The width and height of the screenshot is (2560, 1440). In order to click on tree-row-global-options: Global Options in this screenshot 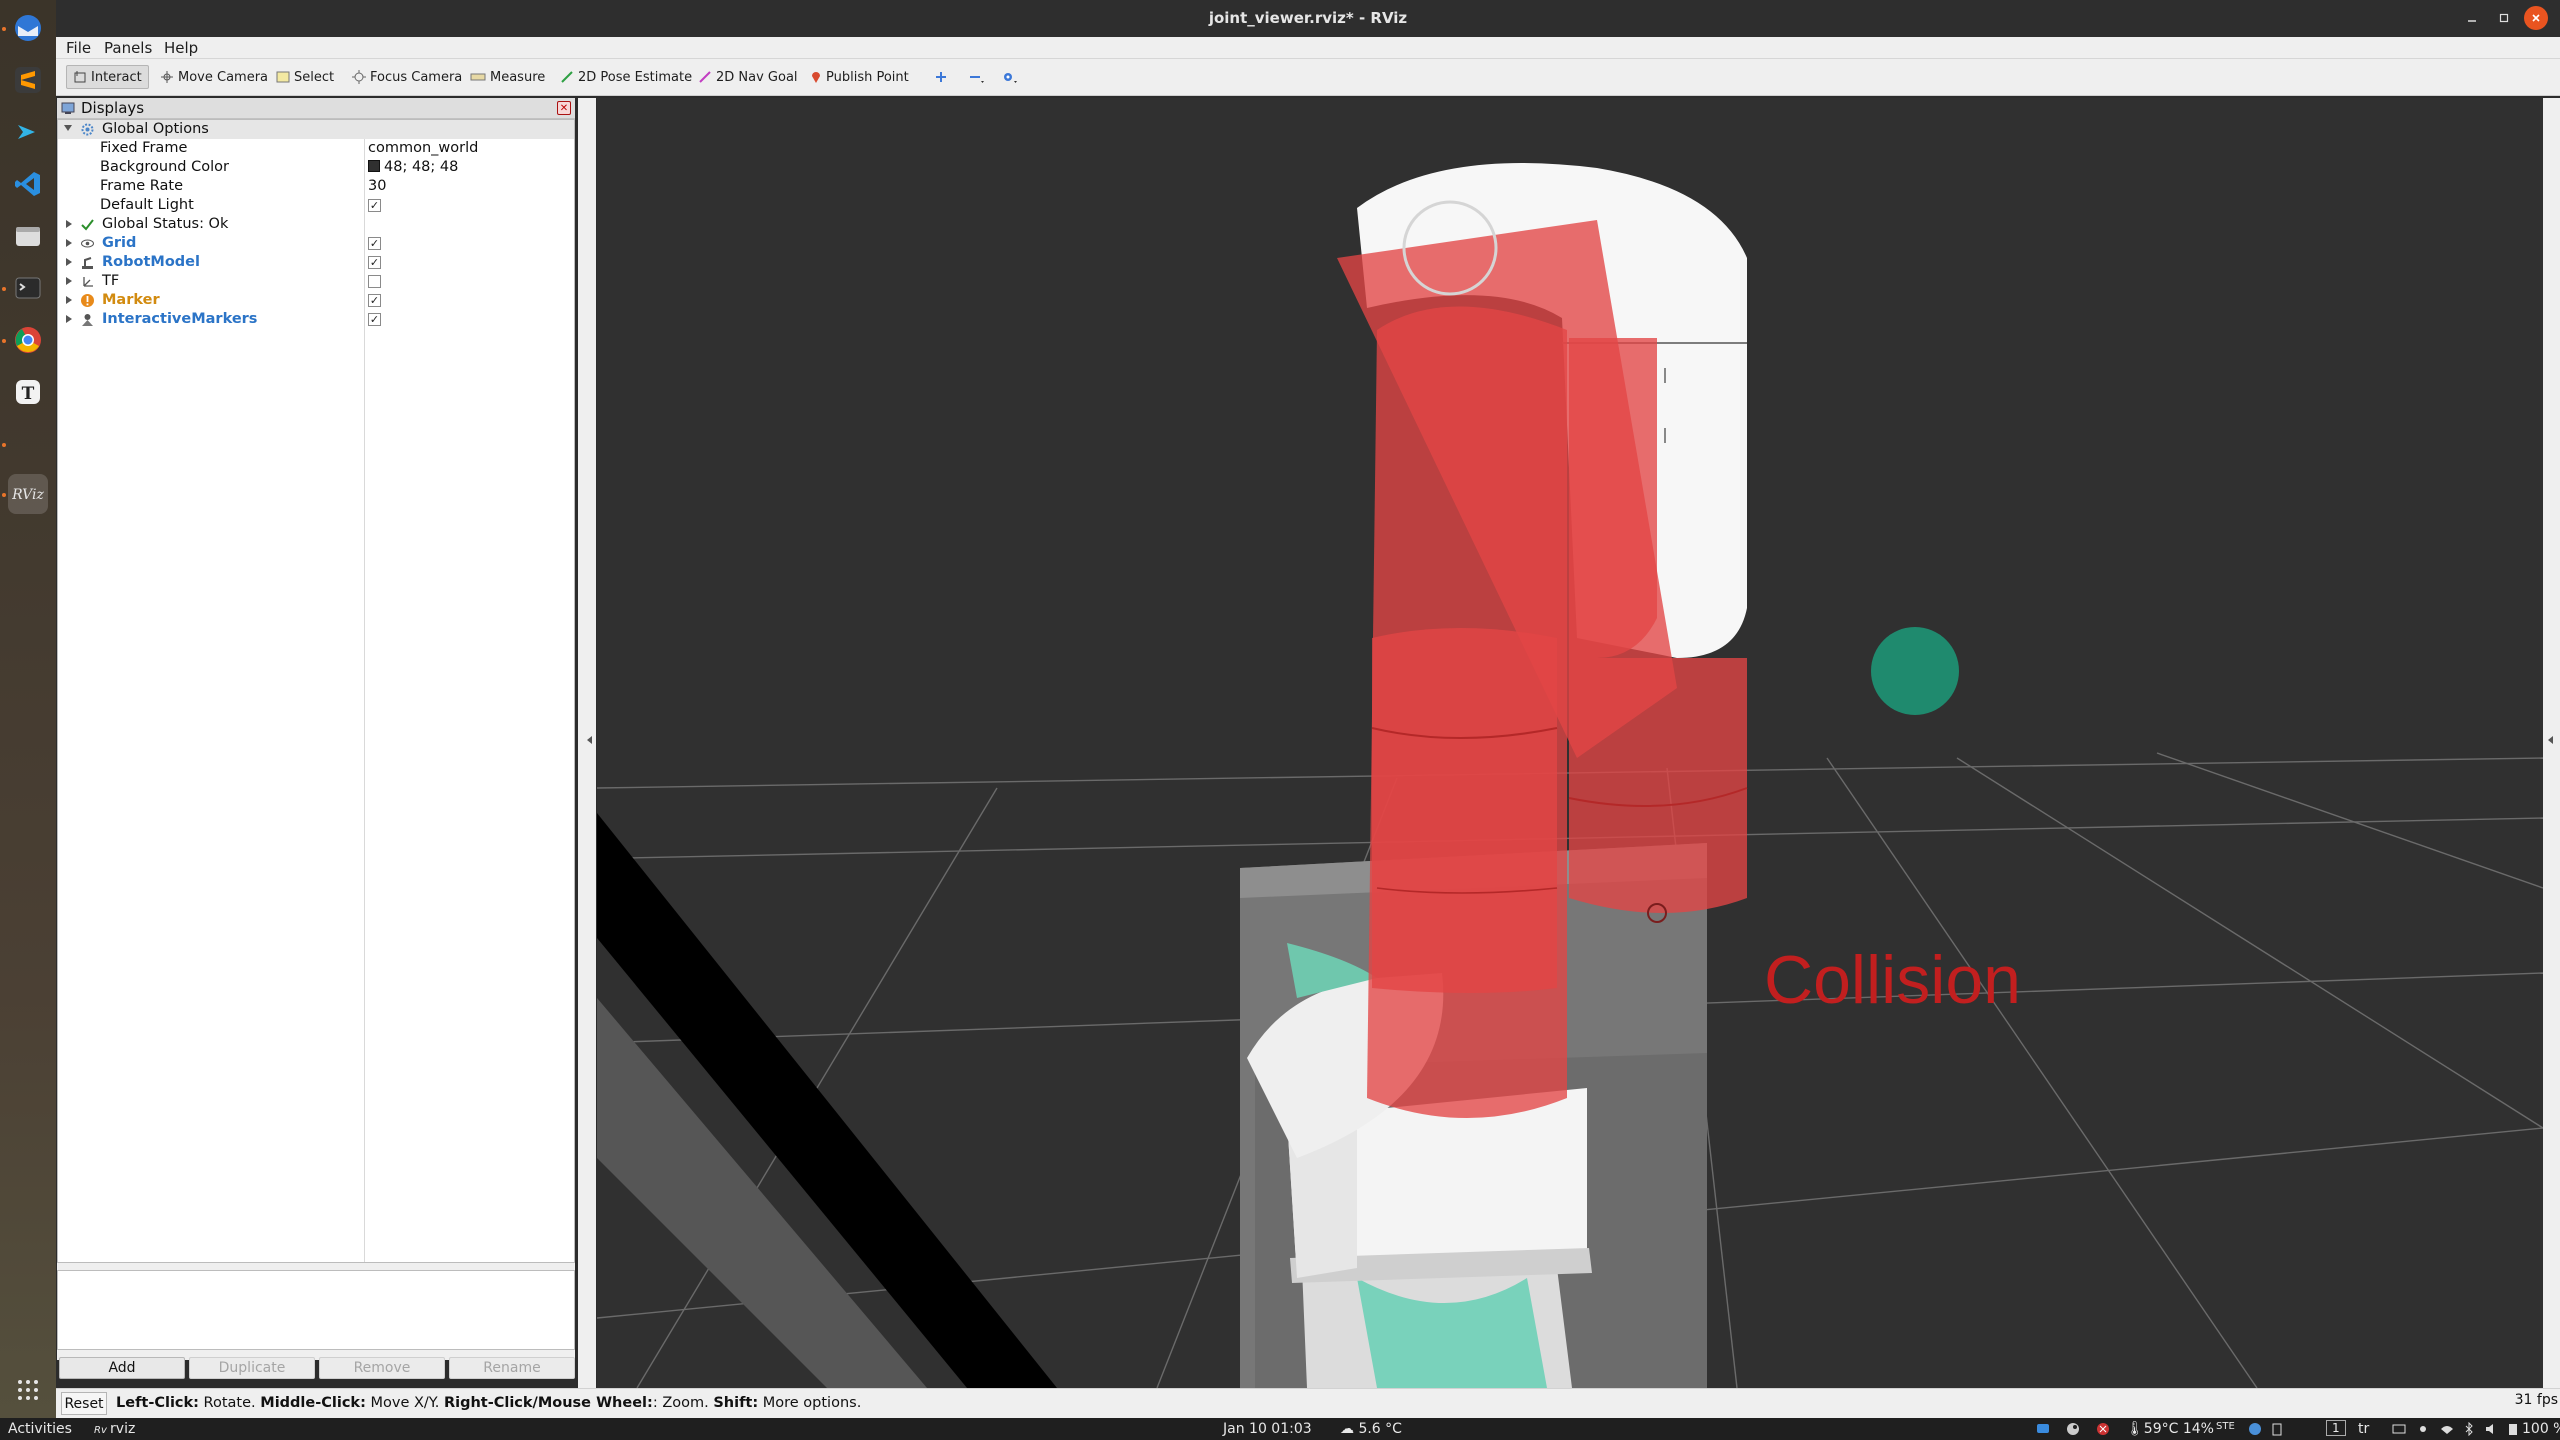, I will do `click(316, 129)`.